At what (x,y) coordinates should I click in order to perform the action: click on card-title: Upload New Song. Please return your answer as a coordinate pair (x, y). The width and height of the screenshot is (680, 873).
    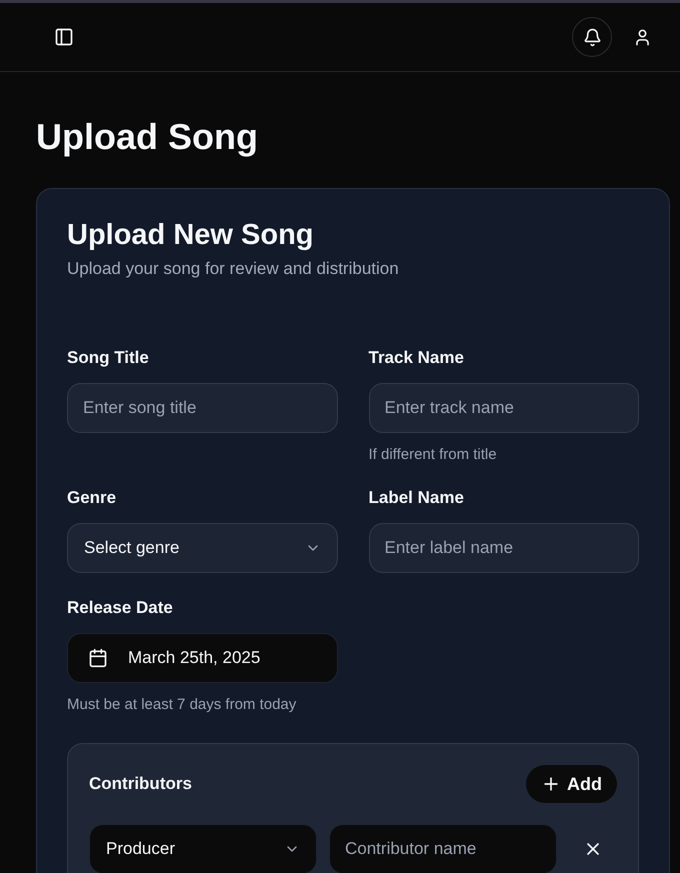
    Looking at the image, I should click on (190, 235).